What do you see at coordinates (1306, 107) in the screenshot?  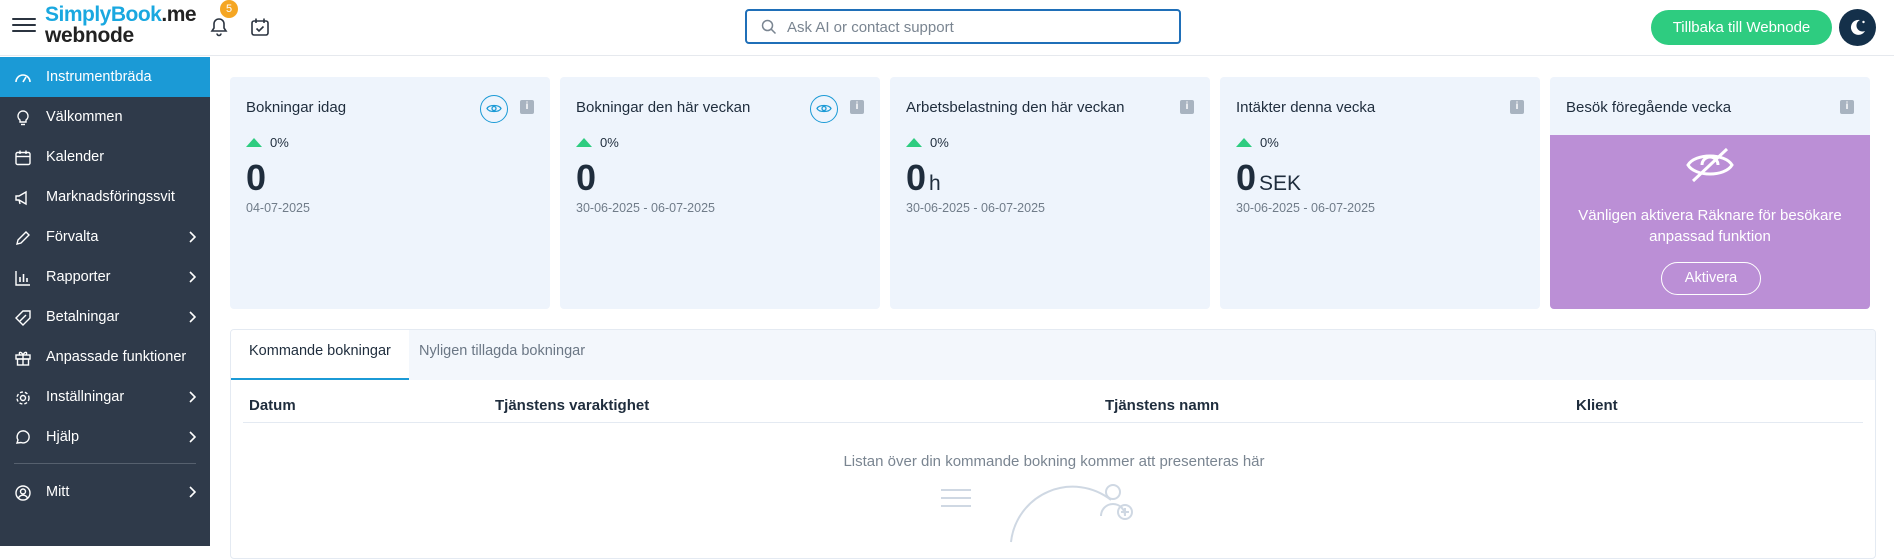 I see `card-title: Intäkter denna vecka` at bounding box center [1306, 107].